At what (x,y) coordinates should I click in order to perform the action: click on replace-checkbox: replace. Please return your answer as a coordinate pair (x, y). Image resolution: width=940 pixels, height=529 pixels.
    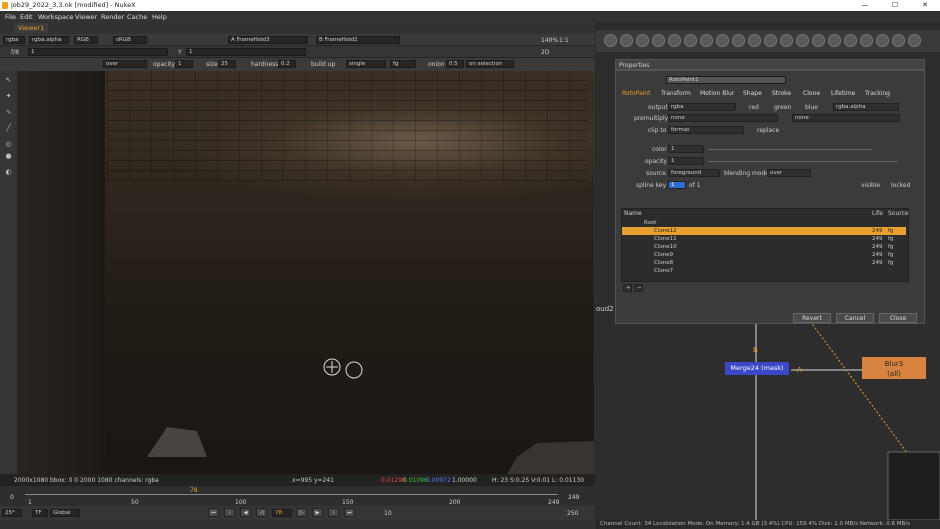
    Looking at the image, I should click on (768, 130).